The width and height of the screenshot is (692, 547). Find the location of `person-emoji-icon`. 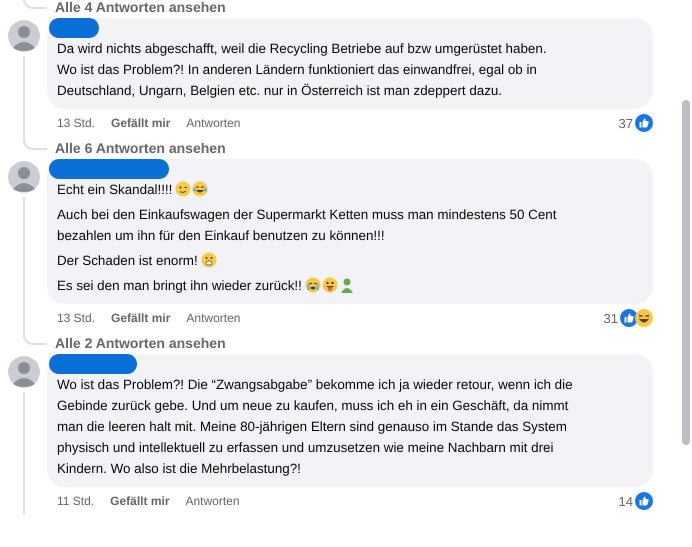

person-emoji-icon is located at coordinates (346, 285).